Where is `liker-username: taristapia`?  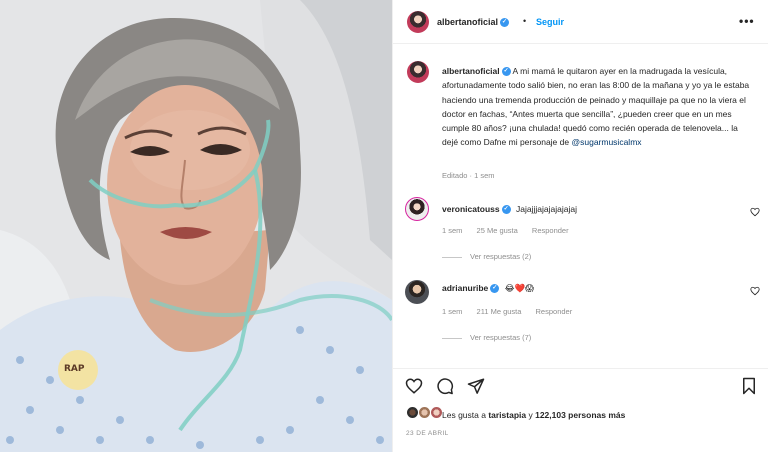
liker-username: taristapia is located at coordinates (507, 415).